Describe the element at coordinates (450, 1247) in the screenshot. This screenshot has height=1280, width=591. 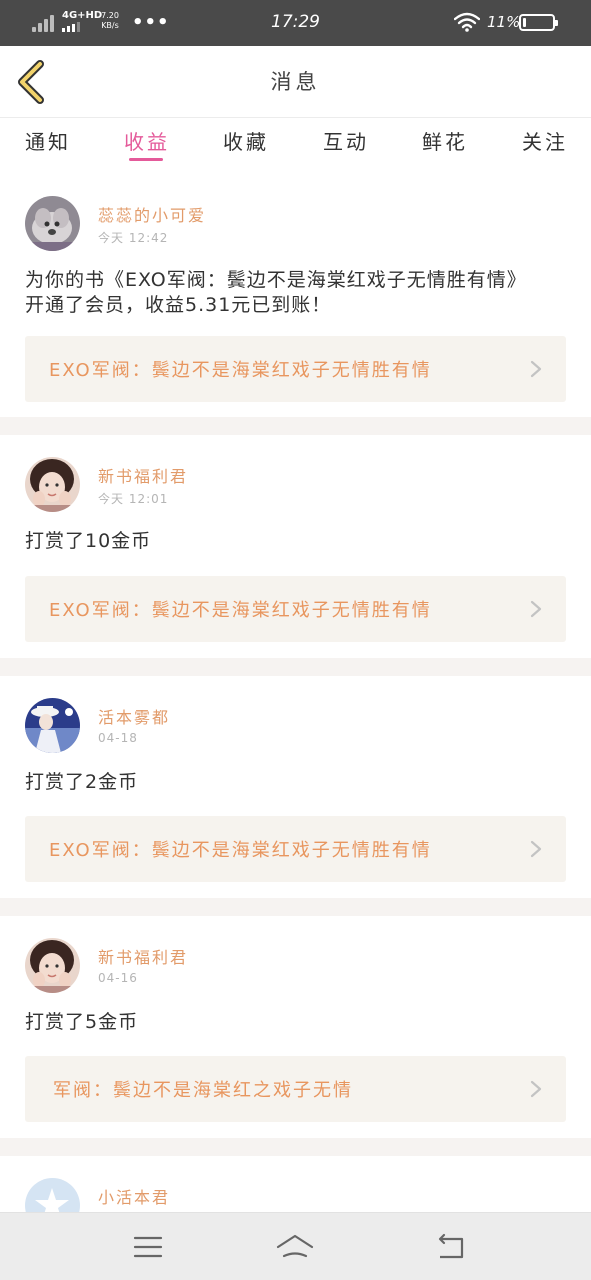
I see `back-arrow-icon` at that location.